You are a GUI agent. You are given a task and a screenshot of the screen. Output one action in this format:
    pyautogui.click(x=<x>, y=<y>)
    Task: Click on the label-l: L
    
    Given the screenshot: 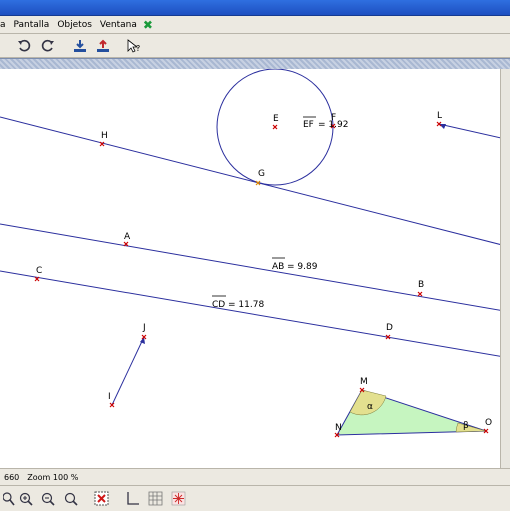 What is the action you would take?
    pyautogui.click(x=439, y=116)
    